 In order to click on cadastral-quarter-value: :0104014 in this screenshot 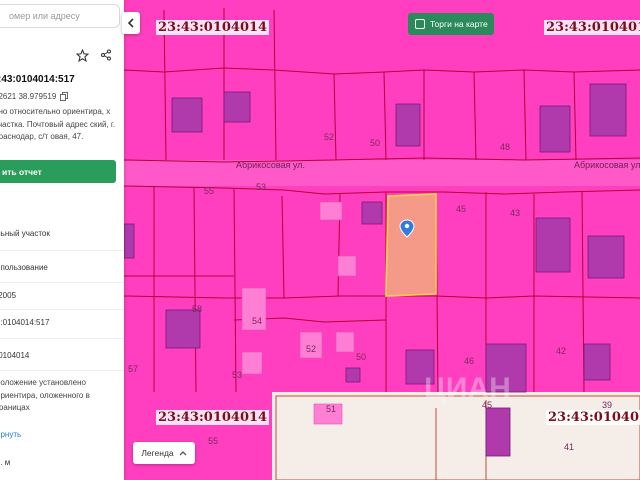, I will do `click(15, 355)`.